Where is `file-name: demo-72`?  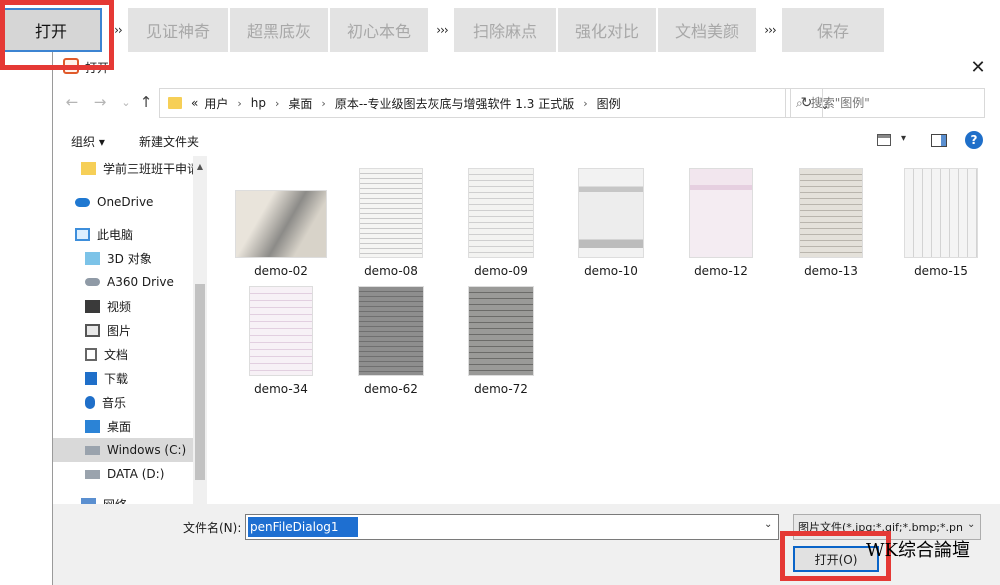
file-name: demo-72 is located at coordinates (501, 389).